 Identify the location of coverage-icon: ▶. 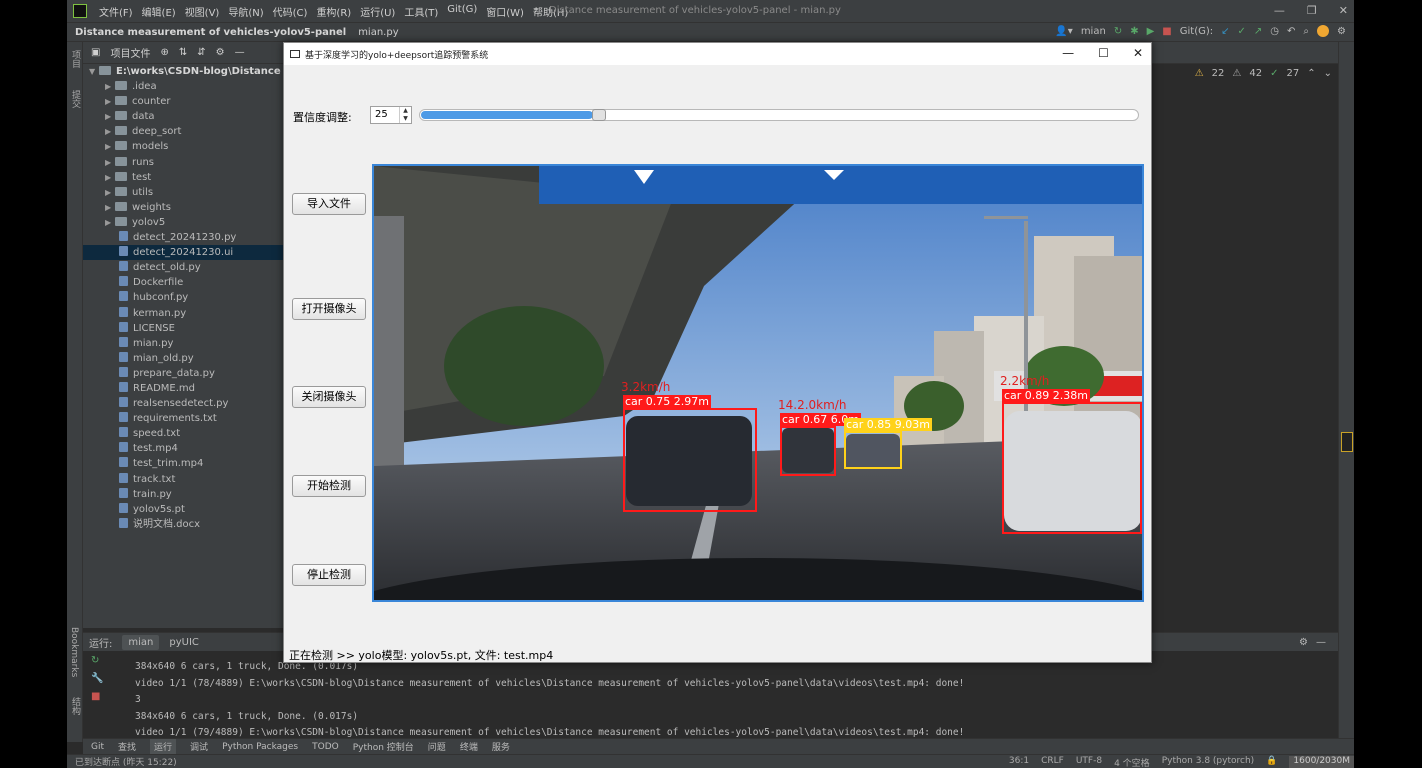
(1151, 31).